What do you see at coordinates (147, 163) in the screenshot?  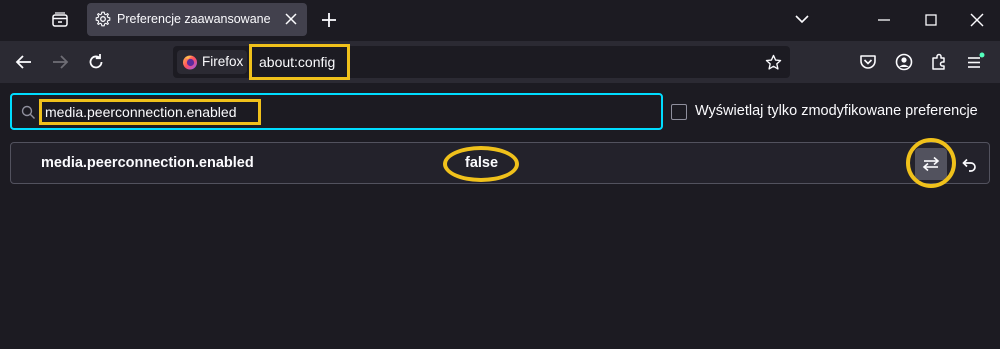 I see `preference-name: media.peerconnection.enabled` at bounding box center [147, 163].